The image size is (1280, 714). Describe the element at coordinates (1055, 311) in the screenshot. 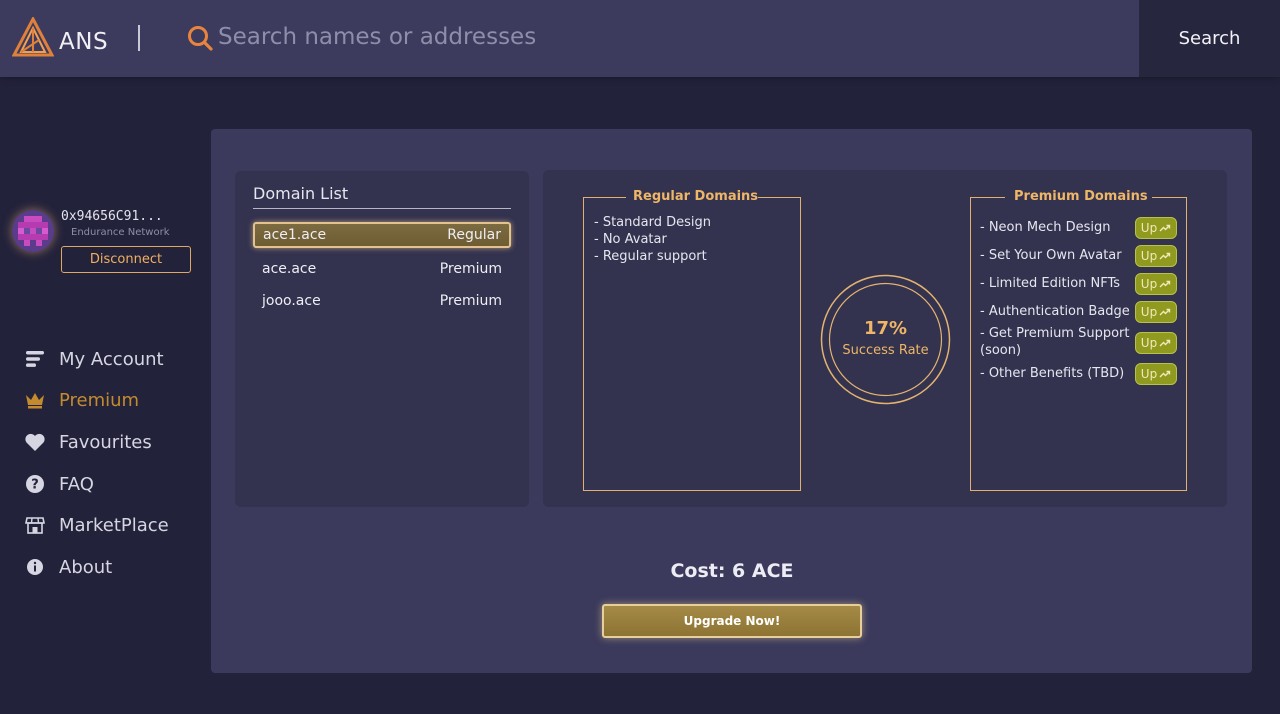

I see `premium-feature-item: - Authentication Badge` at that location.